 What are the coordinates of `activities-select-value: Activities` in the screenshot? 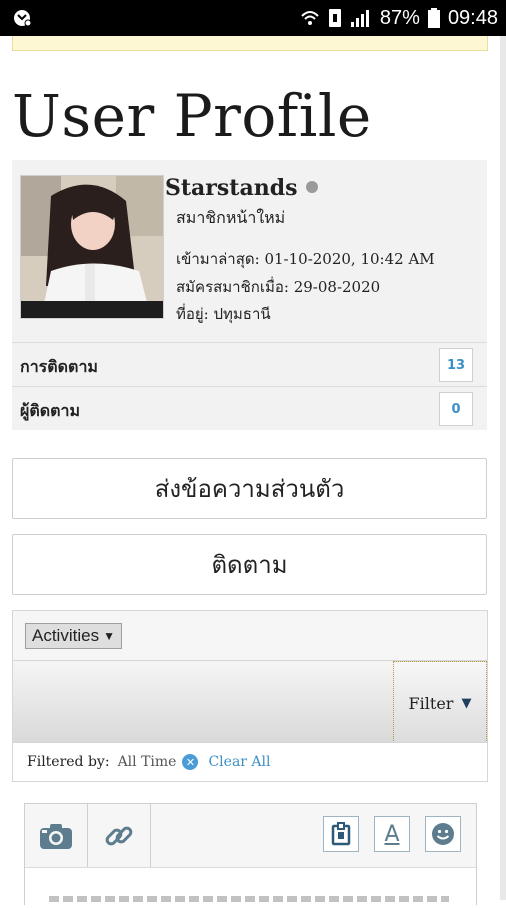 It's located at (66, 635).